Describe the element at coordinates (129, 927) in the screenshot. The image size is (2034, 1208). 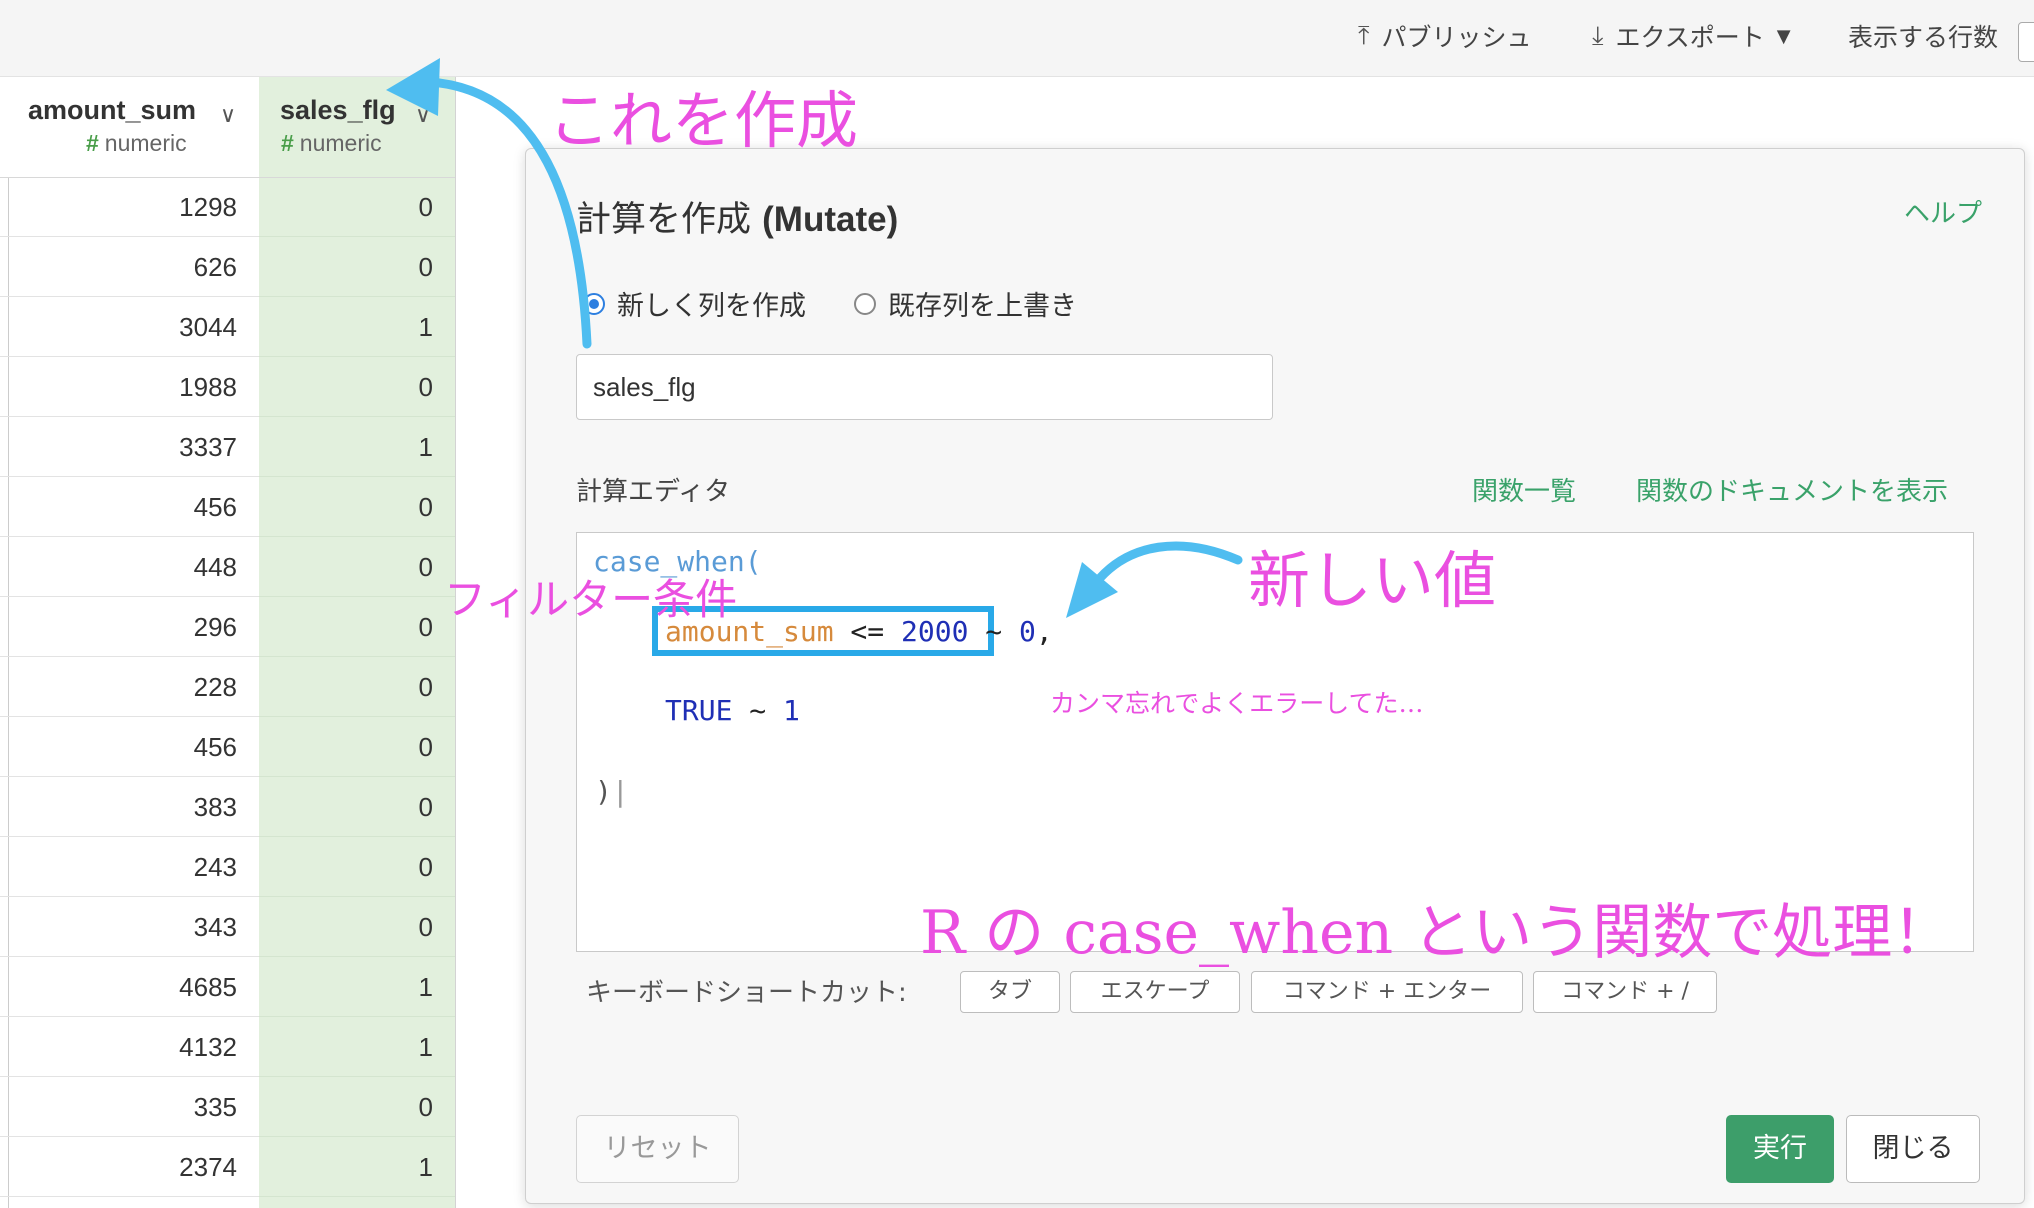
I see `table-cell-amount-sum: 343` at that location.